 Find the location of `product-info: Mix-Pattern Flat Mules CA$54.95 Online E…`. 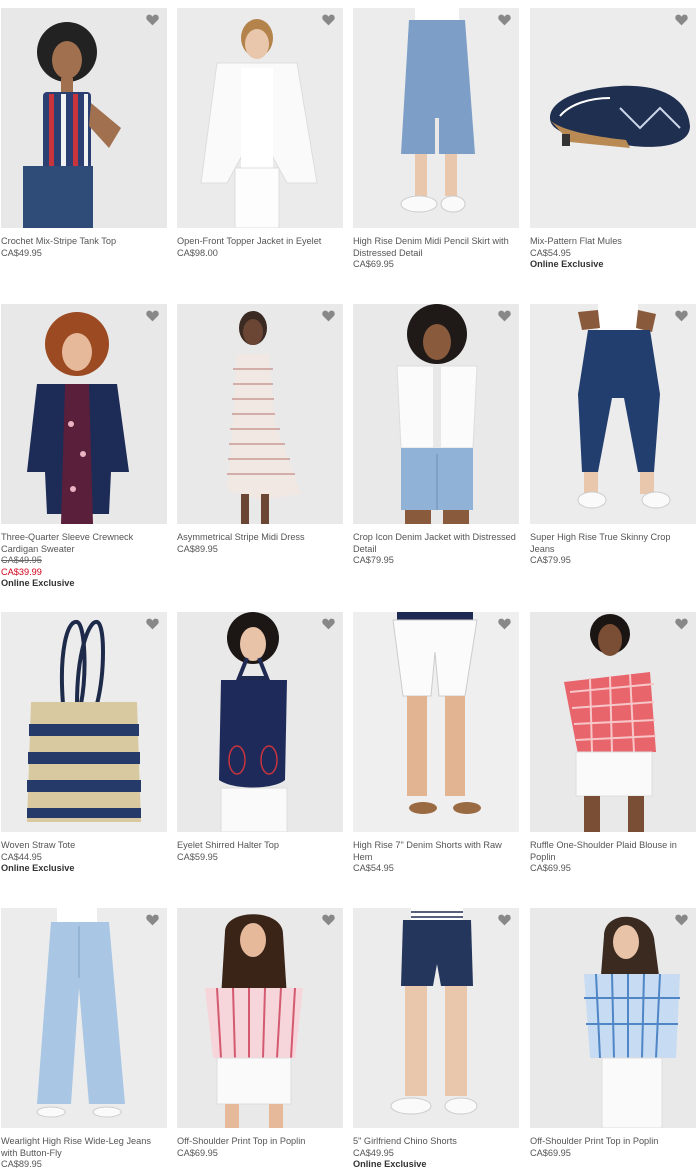

product-info: Mix-Pattern Flat Mules CA$54.95 Online E… is located at coordinates (613, 249).